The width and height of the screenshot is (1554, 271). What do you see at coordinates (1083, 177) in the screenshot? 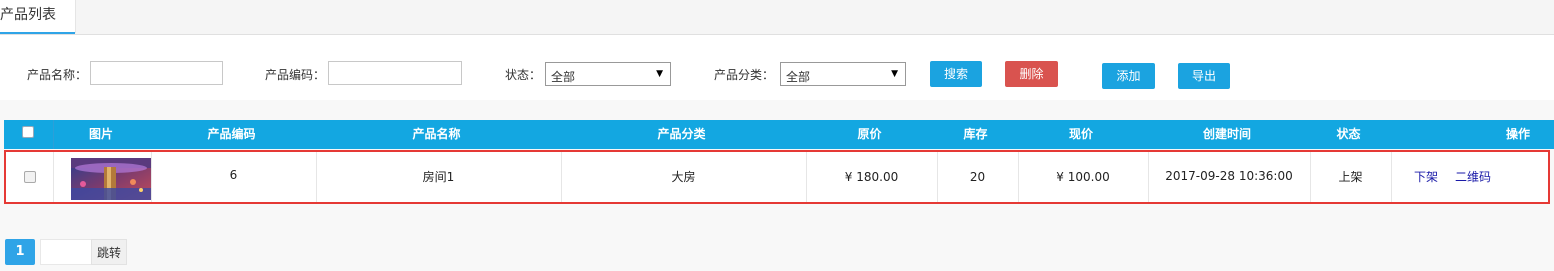
I see `cell-current-price: ¥ 100.00` at bounding box center [1083, 177].